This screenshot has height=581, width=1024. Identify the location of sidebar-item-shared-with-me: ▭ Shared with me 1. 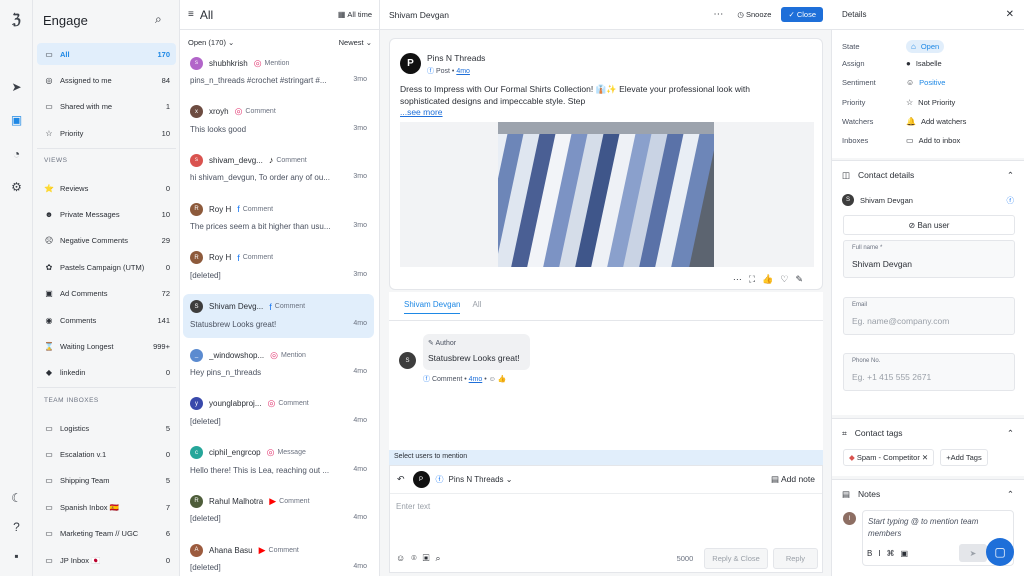
(106, 107).